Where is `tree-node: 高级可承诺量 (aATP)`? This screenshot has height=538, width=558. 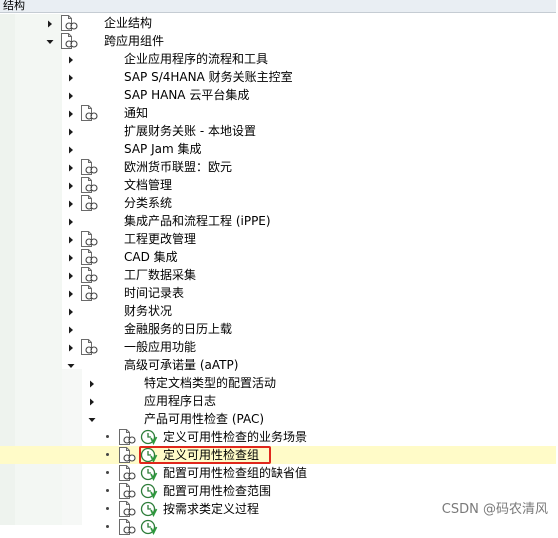
tree-node: 高级可承诺量 (aATP) is located at coordinates (278, 365).